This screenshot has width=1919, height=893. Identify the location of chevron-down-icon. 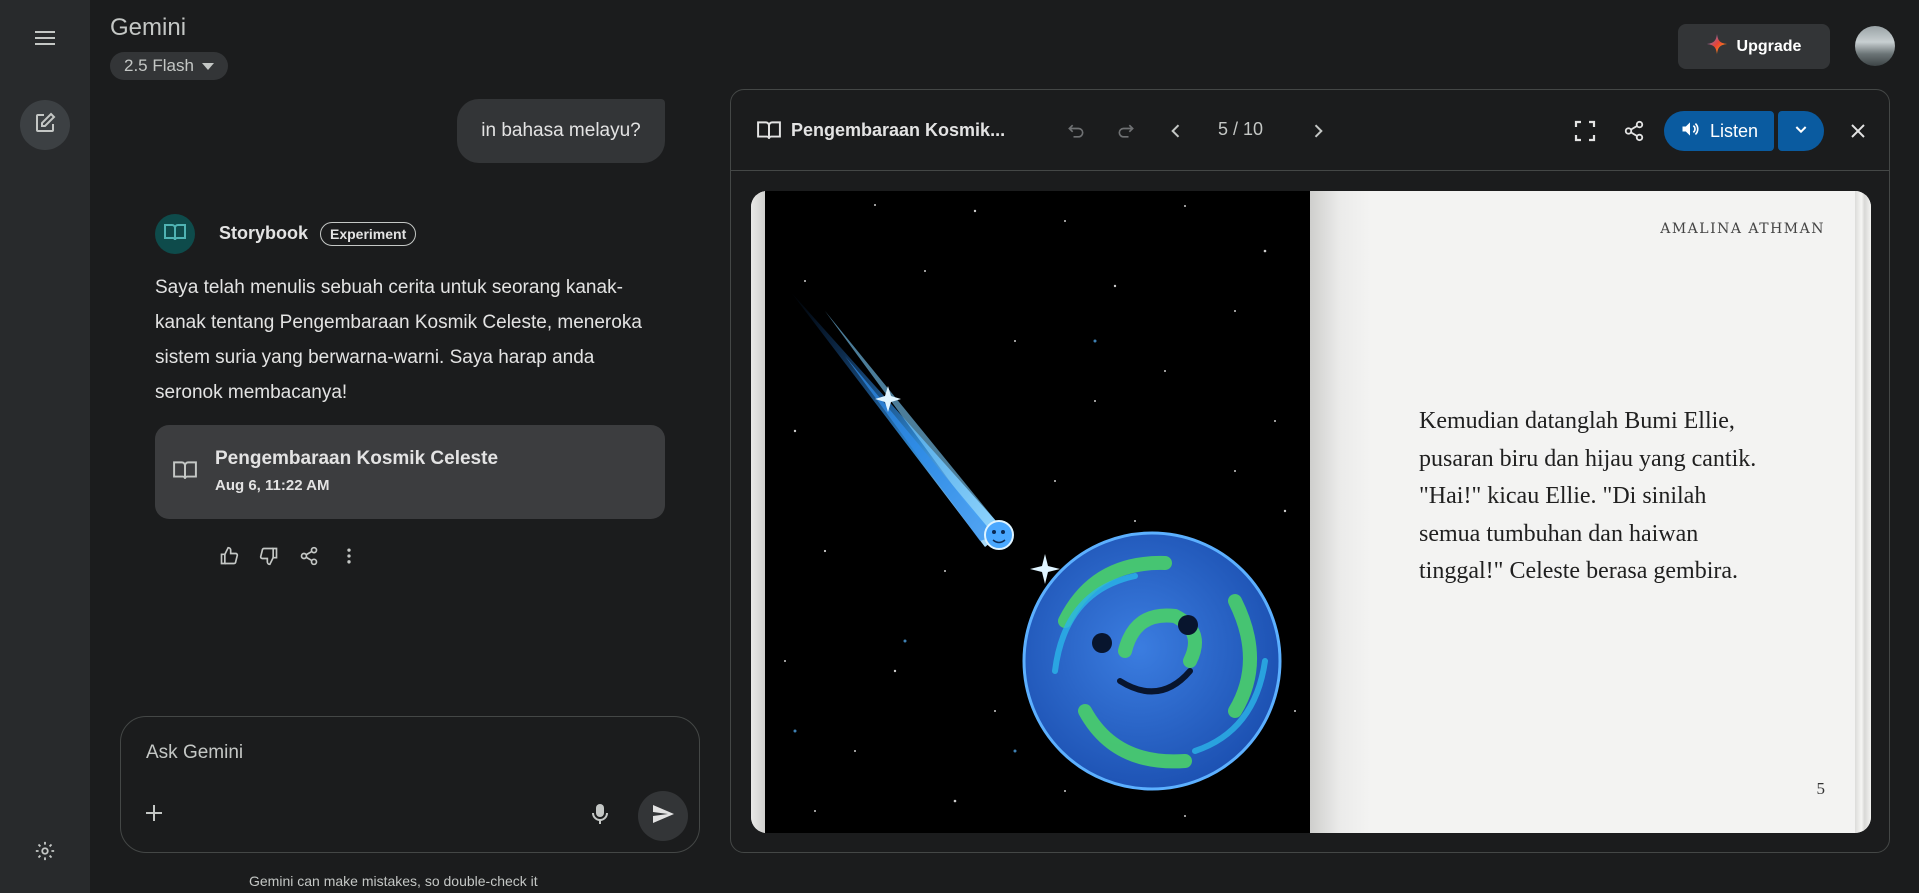
(1801, 131).